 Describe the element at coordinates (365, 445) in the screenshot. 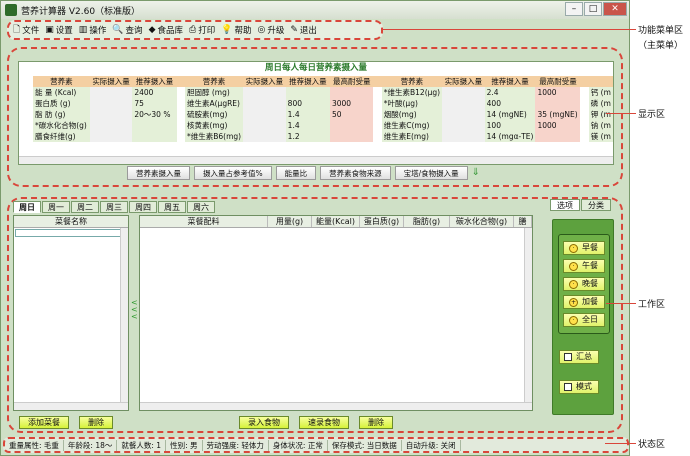

I see `status-save-mode: 保存模式: 当日数据` at that location.